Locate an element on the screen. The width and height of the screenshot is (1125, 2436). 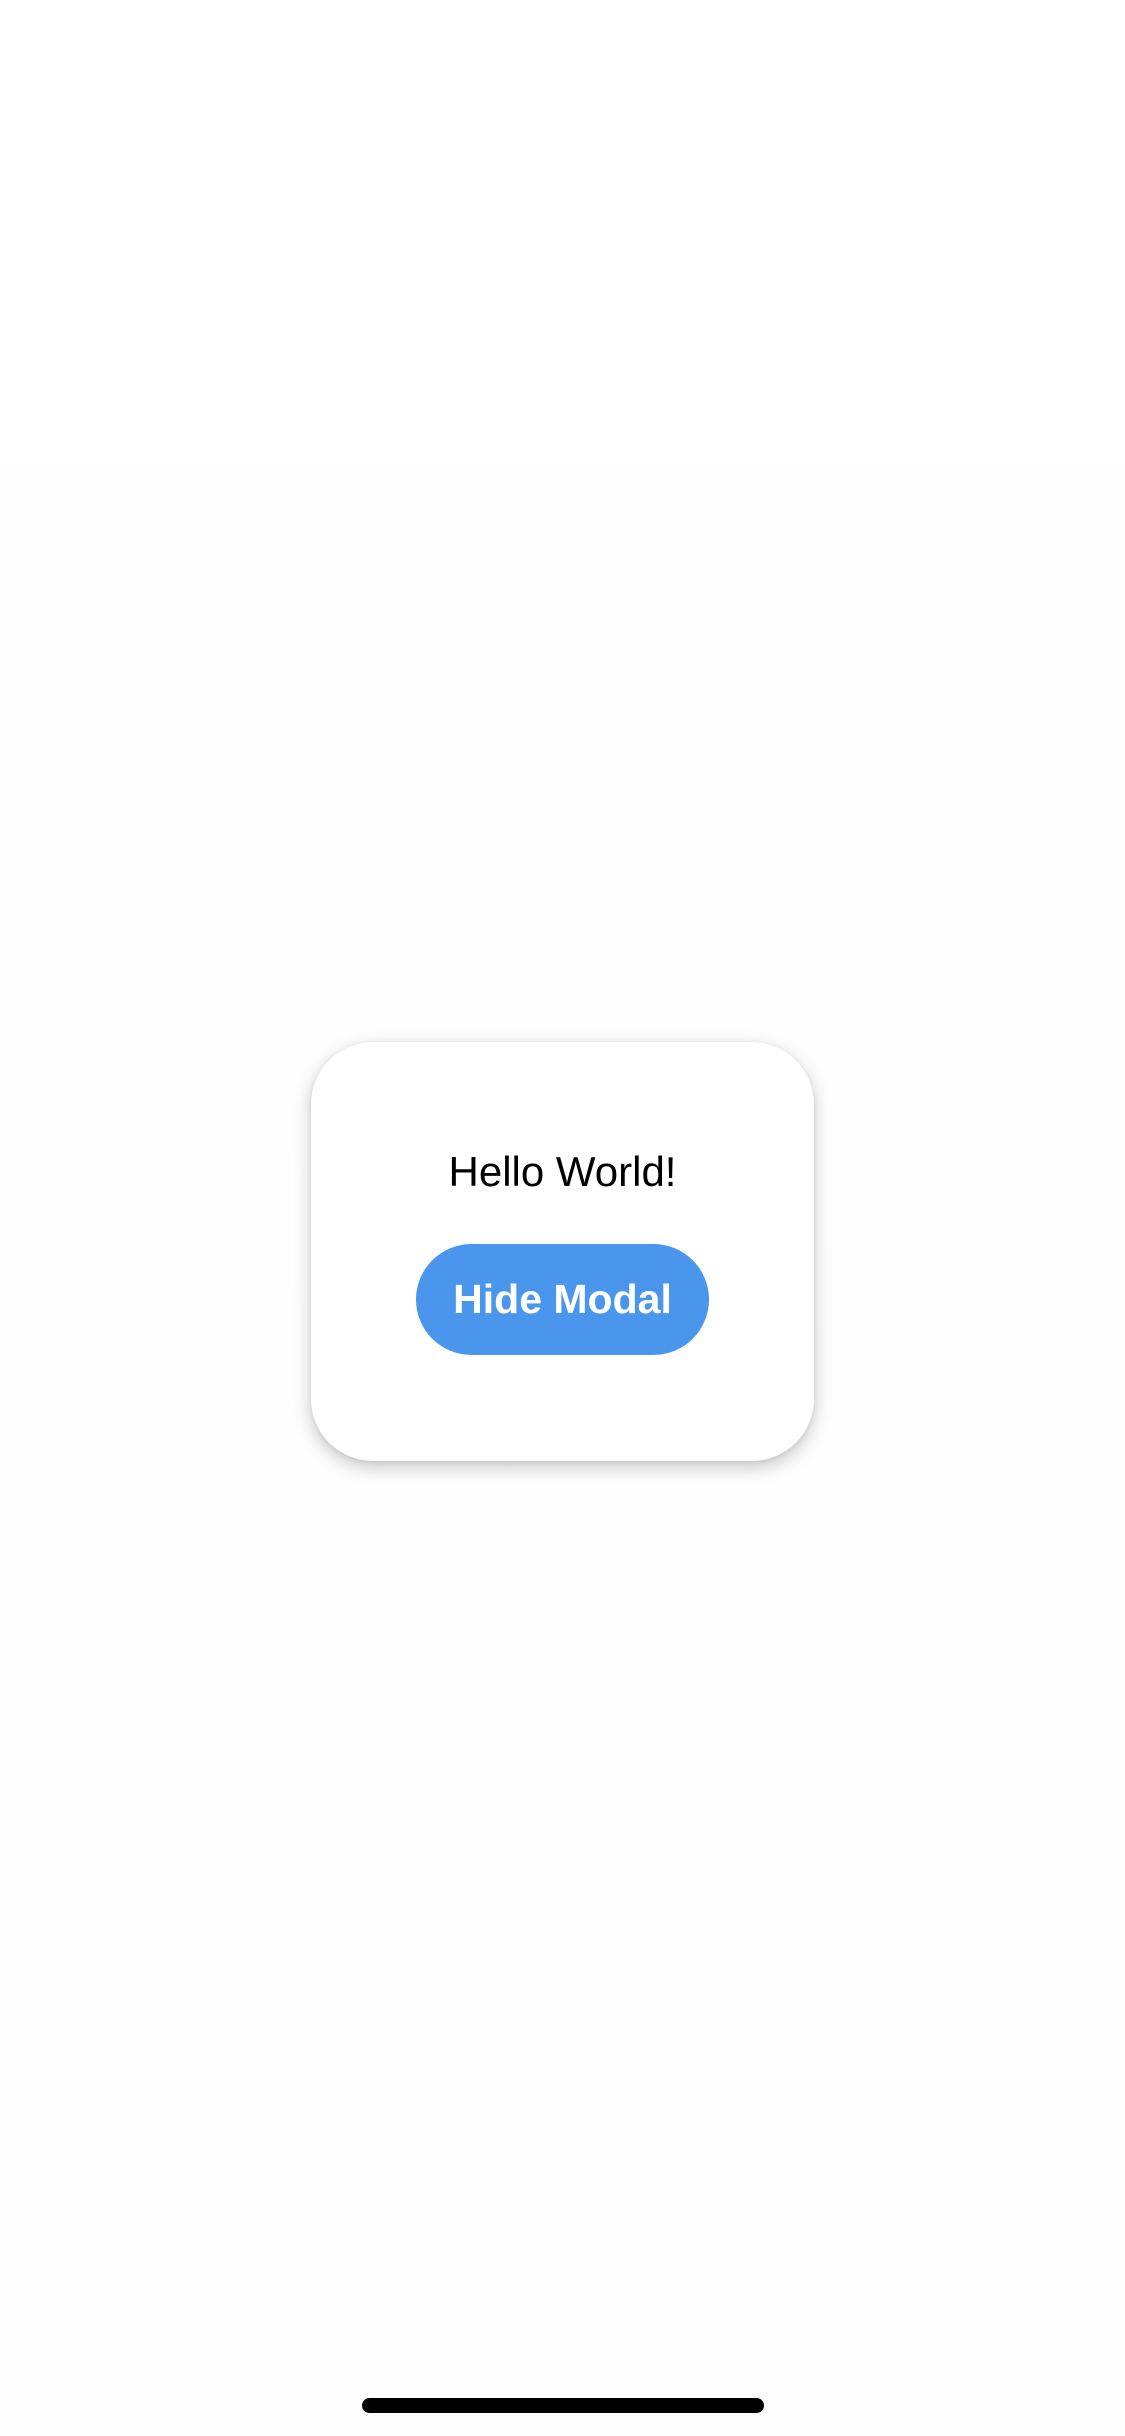
hide-modal-button: Hide Modal is located at coordinates (562, 1299).